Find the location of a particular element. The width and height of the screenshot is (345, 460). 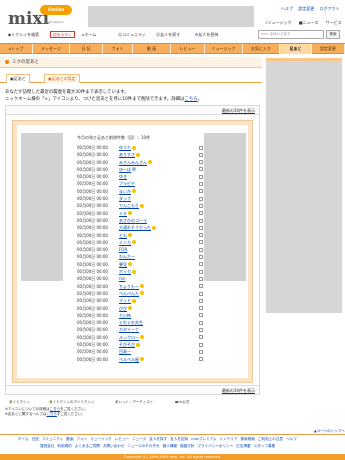

visitor-name-link: ペルペル屋 is located at coordinates (131, 359).